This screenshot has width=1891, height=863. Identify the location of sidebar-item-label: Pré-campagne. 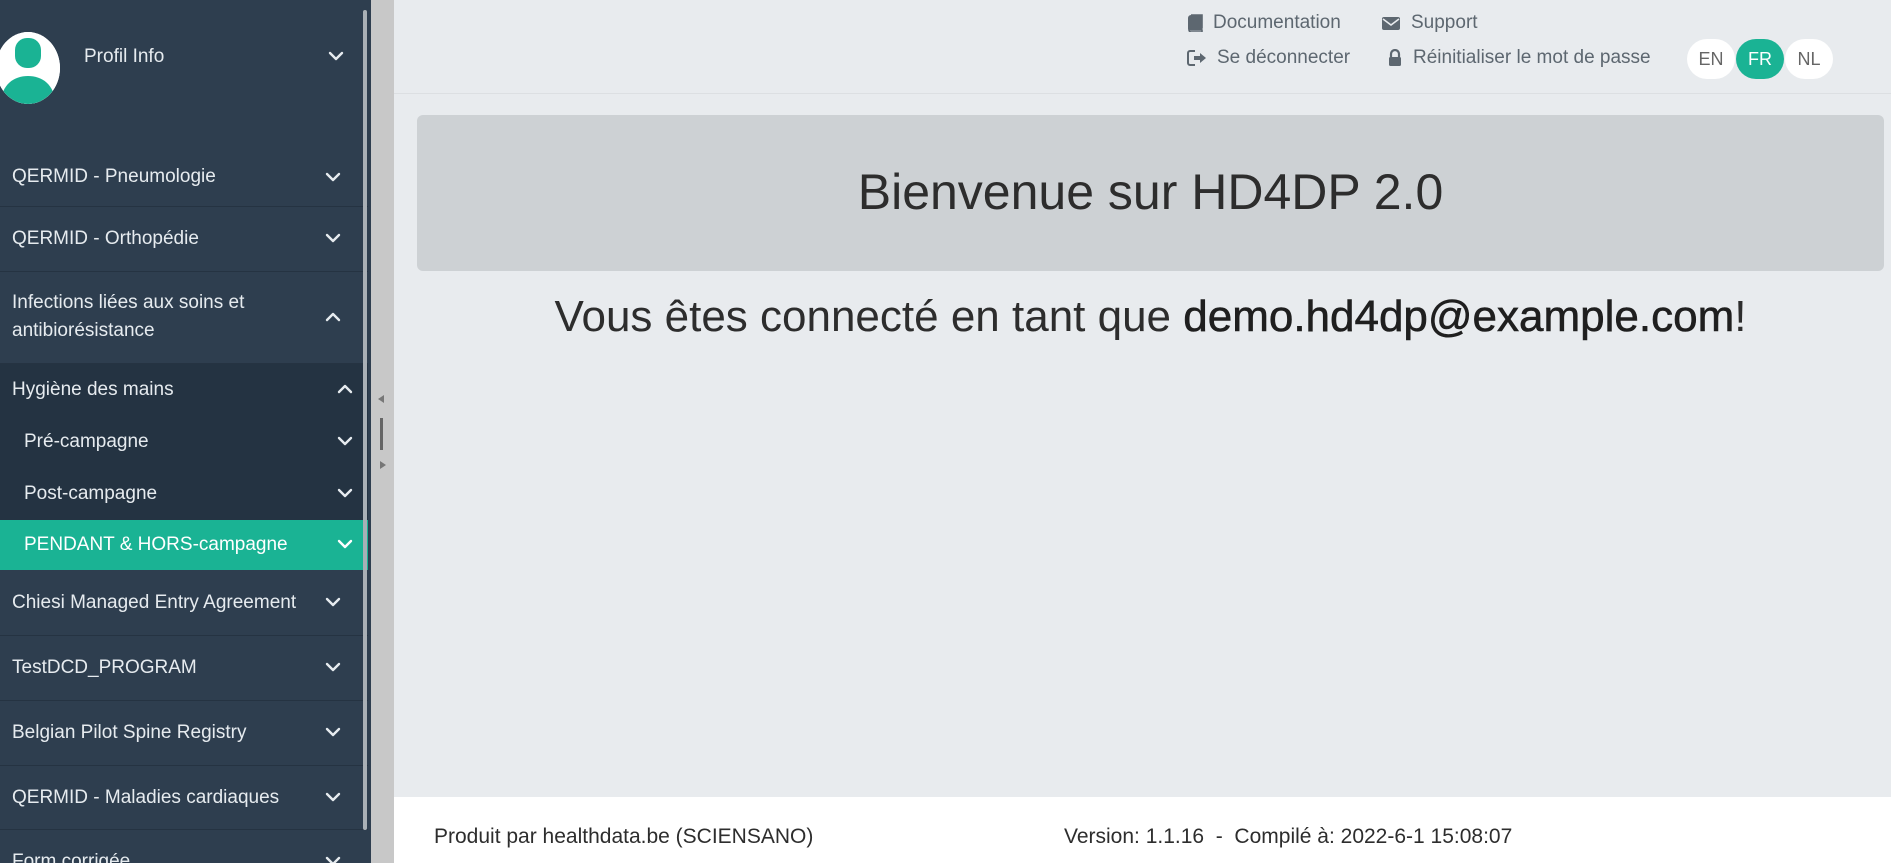
(86, 441).